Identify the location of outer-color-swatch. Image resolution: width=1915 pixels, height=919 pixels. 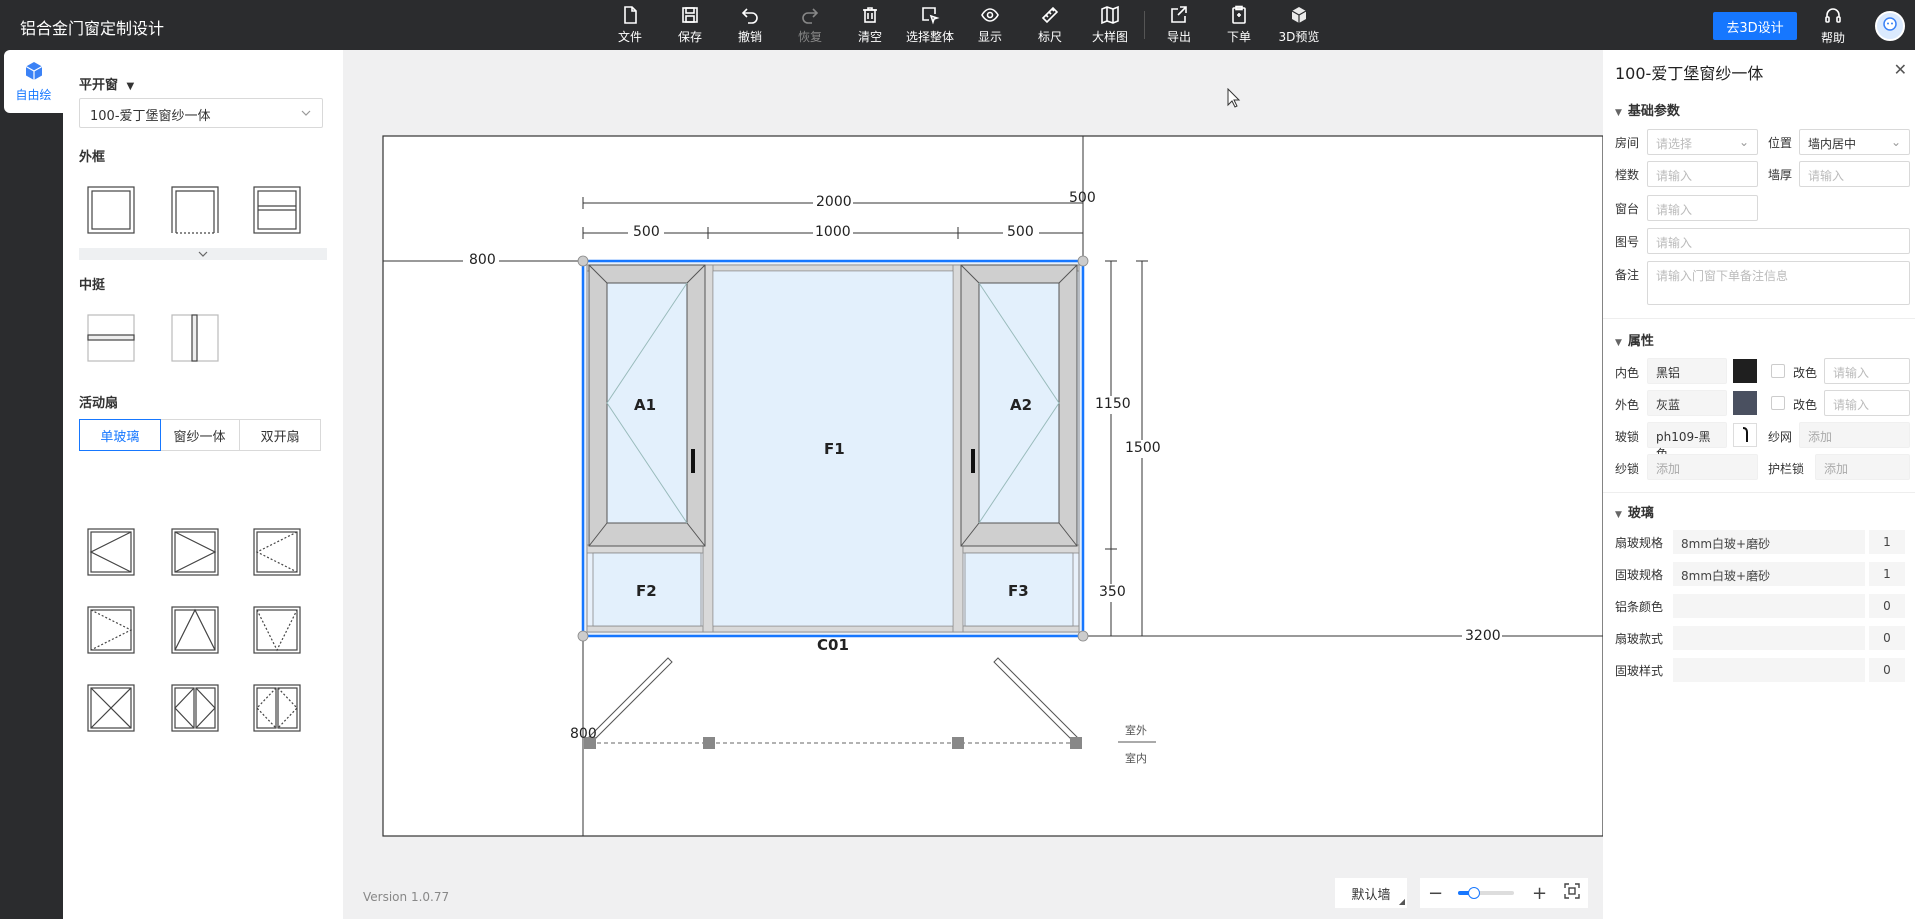
(1745, 403).